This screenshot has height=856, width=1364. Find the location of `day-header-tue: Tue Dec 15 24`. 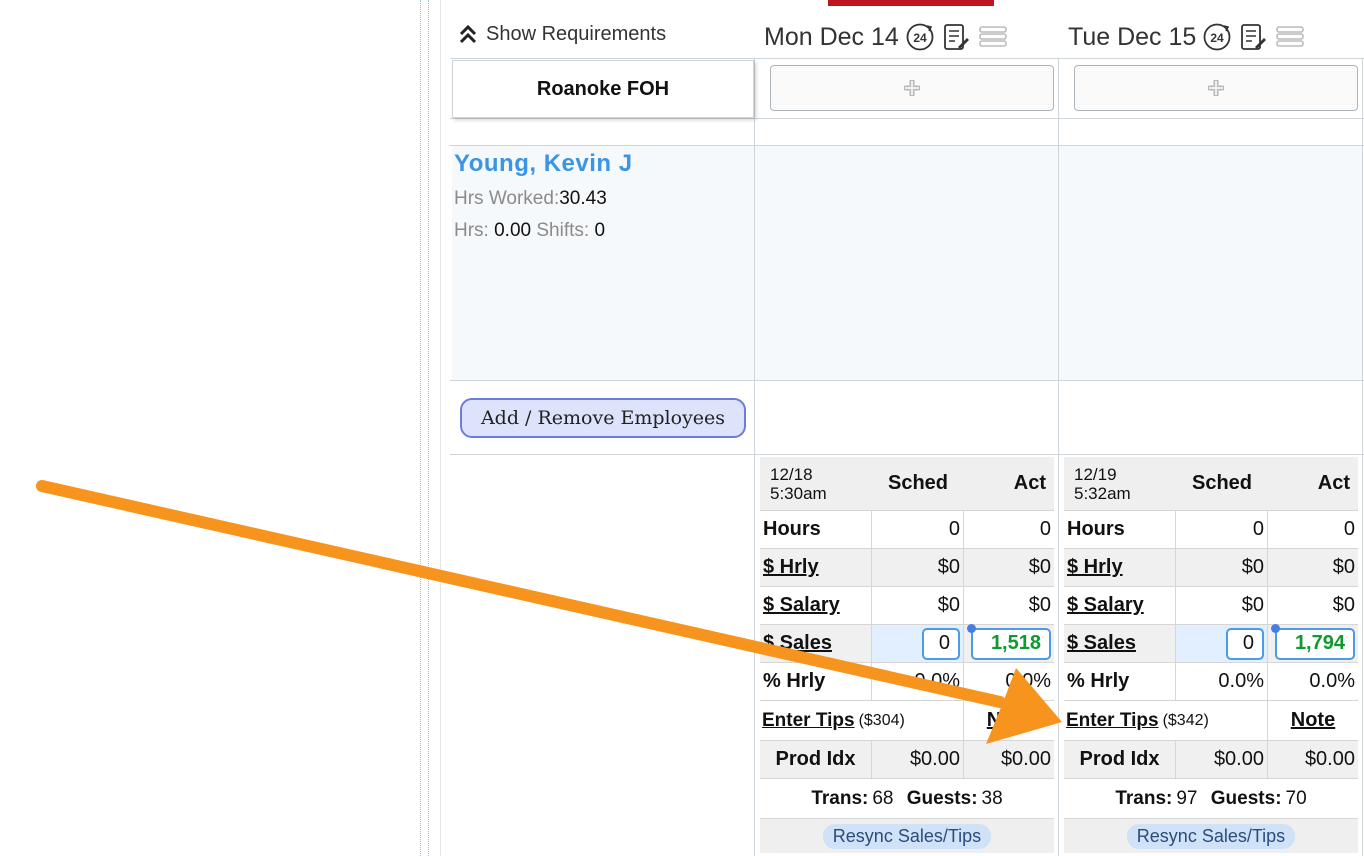

day-header-tue: Tue Dec 15 24 is located at coordinates (1216, 30).